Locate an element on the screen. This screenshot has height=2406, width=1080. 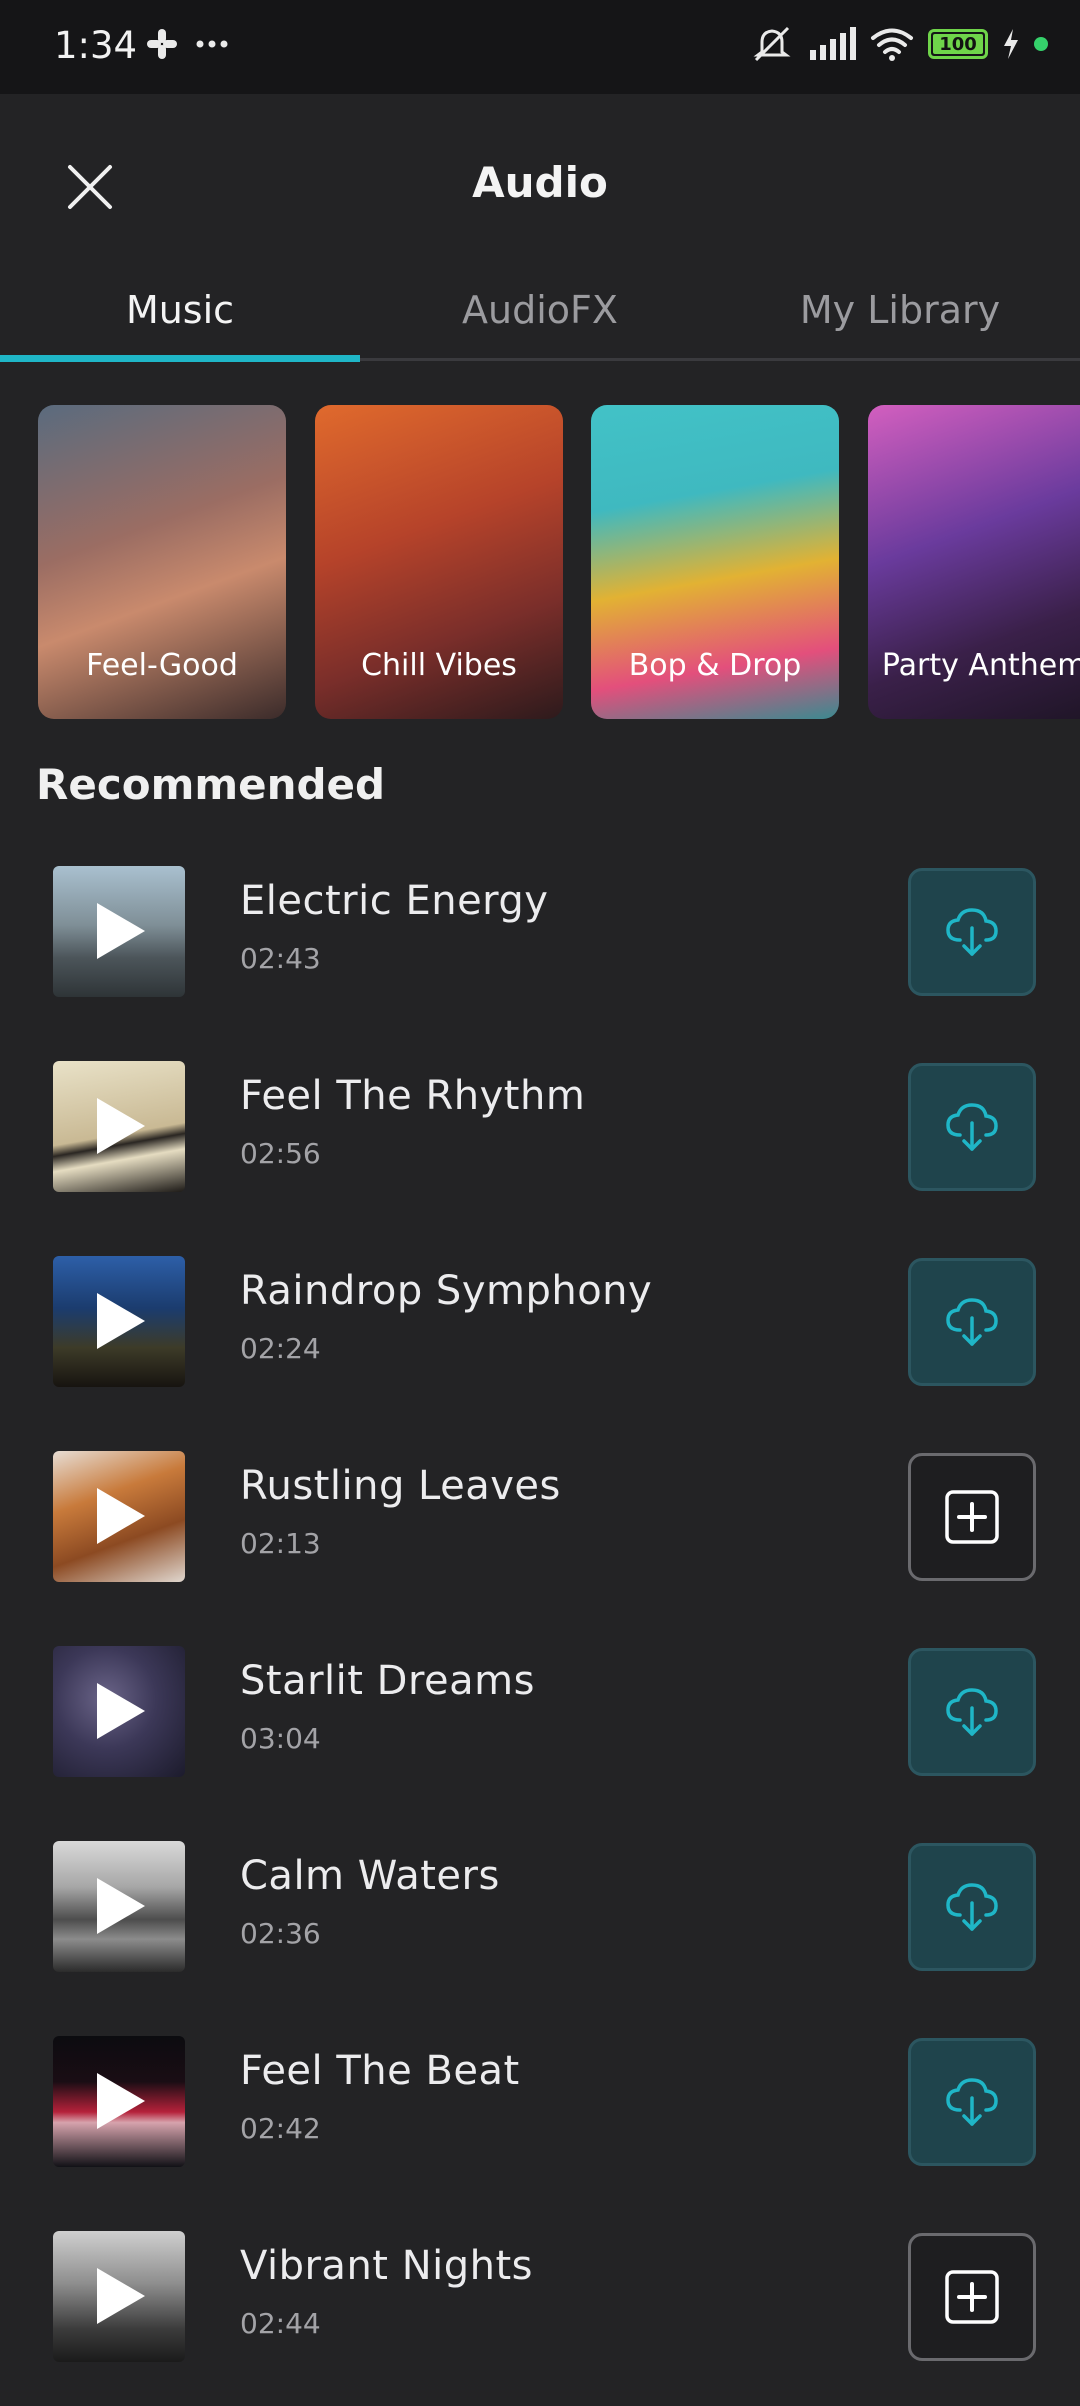
slack-icon is located at coordinates (162, 44).